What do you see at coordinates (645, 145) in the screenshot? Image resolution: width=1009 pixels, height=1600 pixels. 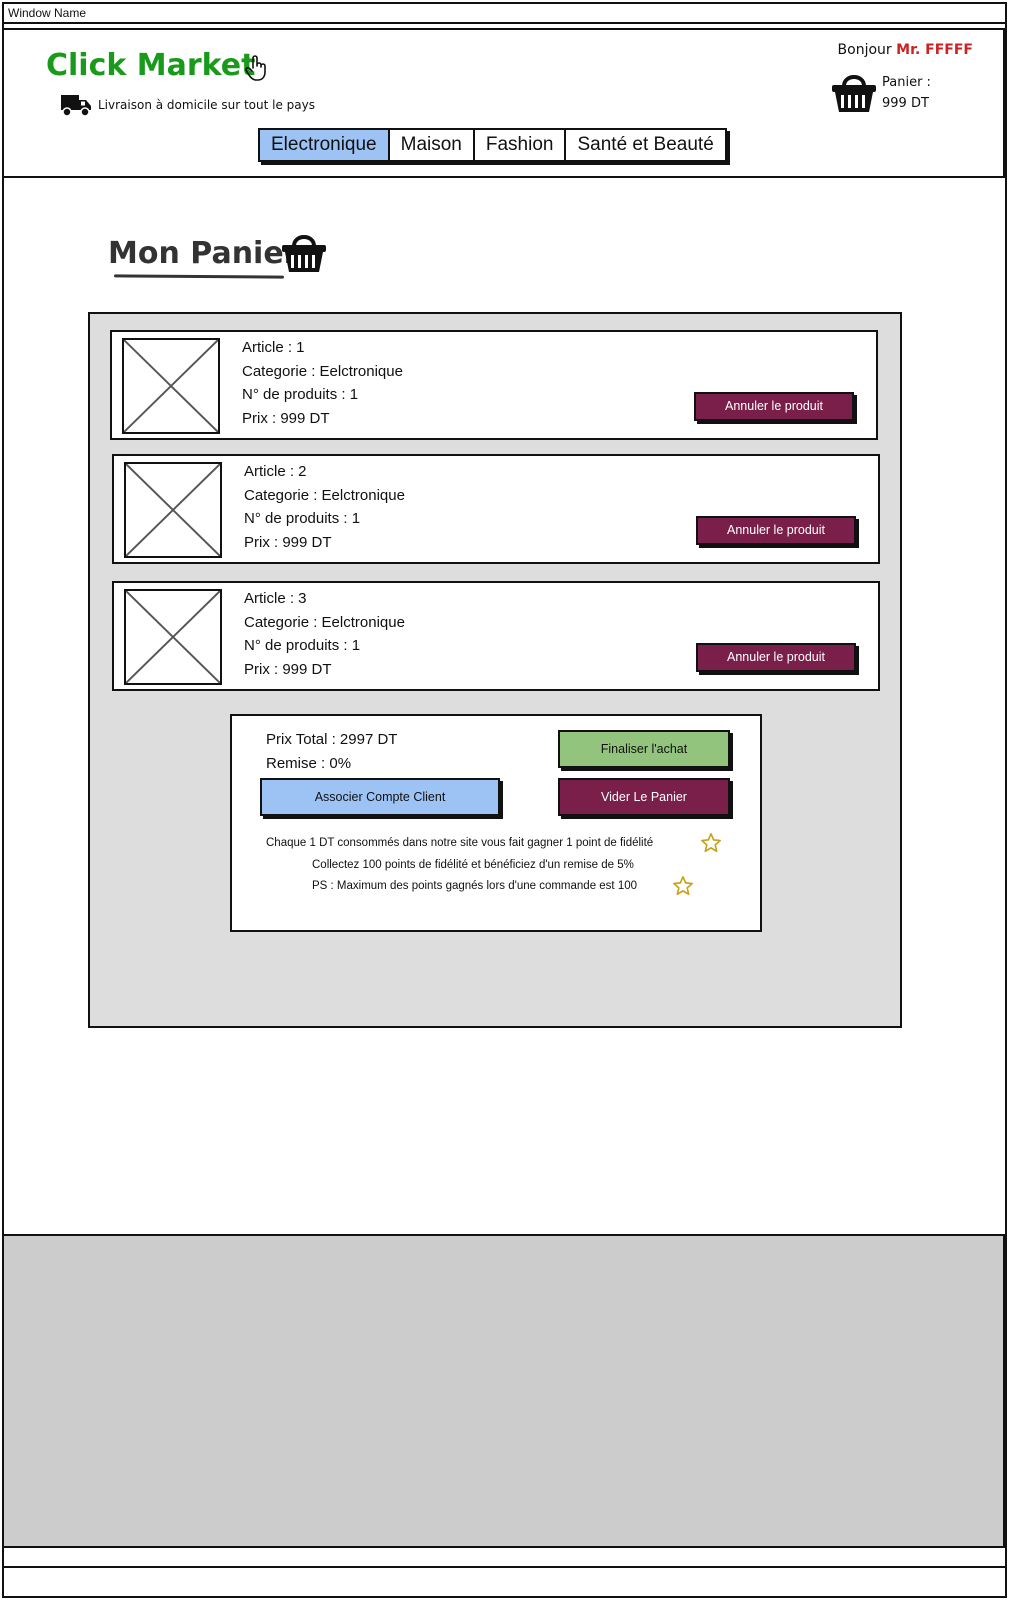 I see `tab-sante-beaute: Santé et Beauté` at bounding box center [645, 145].